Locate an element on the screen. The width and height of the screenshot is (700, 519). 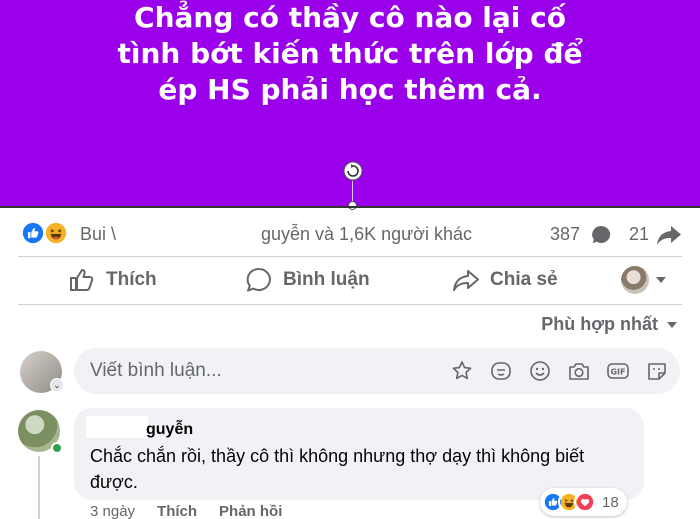
comment-author: guyễn is located at coordinates (169, 430).